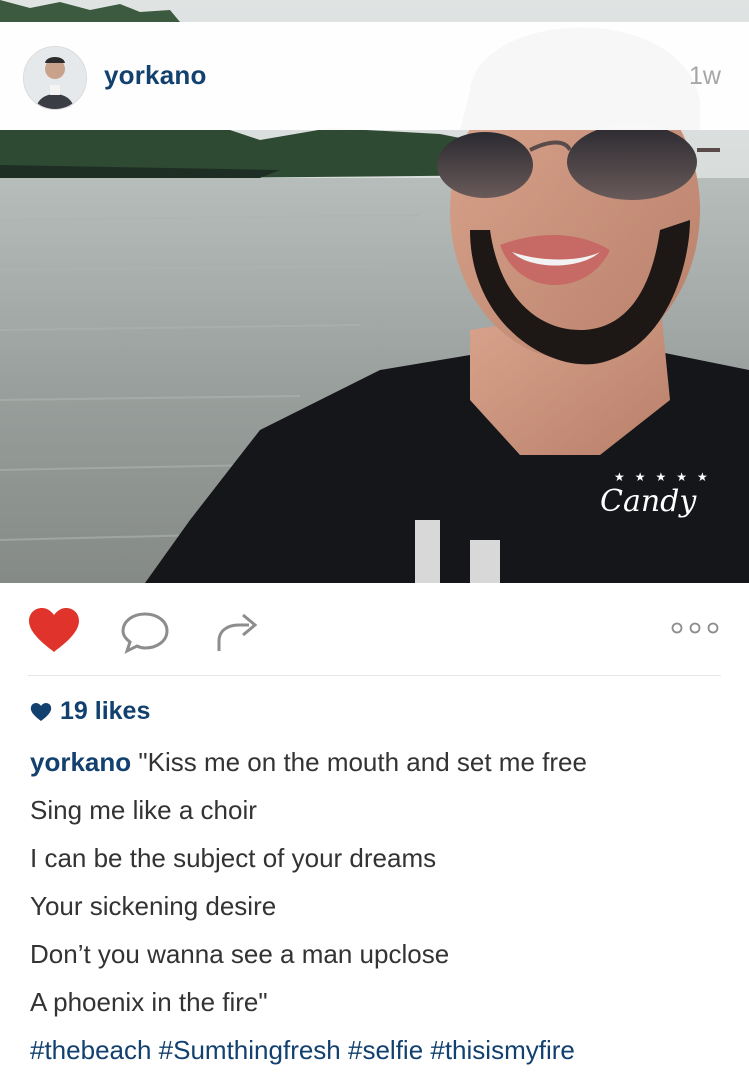 This screenshot has height=1074, width=749. What do you see at coordinates (374, 76) in the screenshot?
I see `post-header: yorkano 1w` at bounding box center [374, 76].